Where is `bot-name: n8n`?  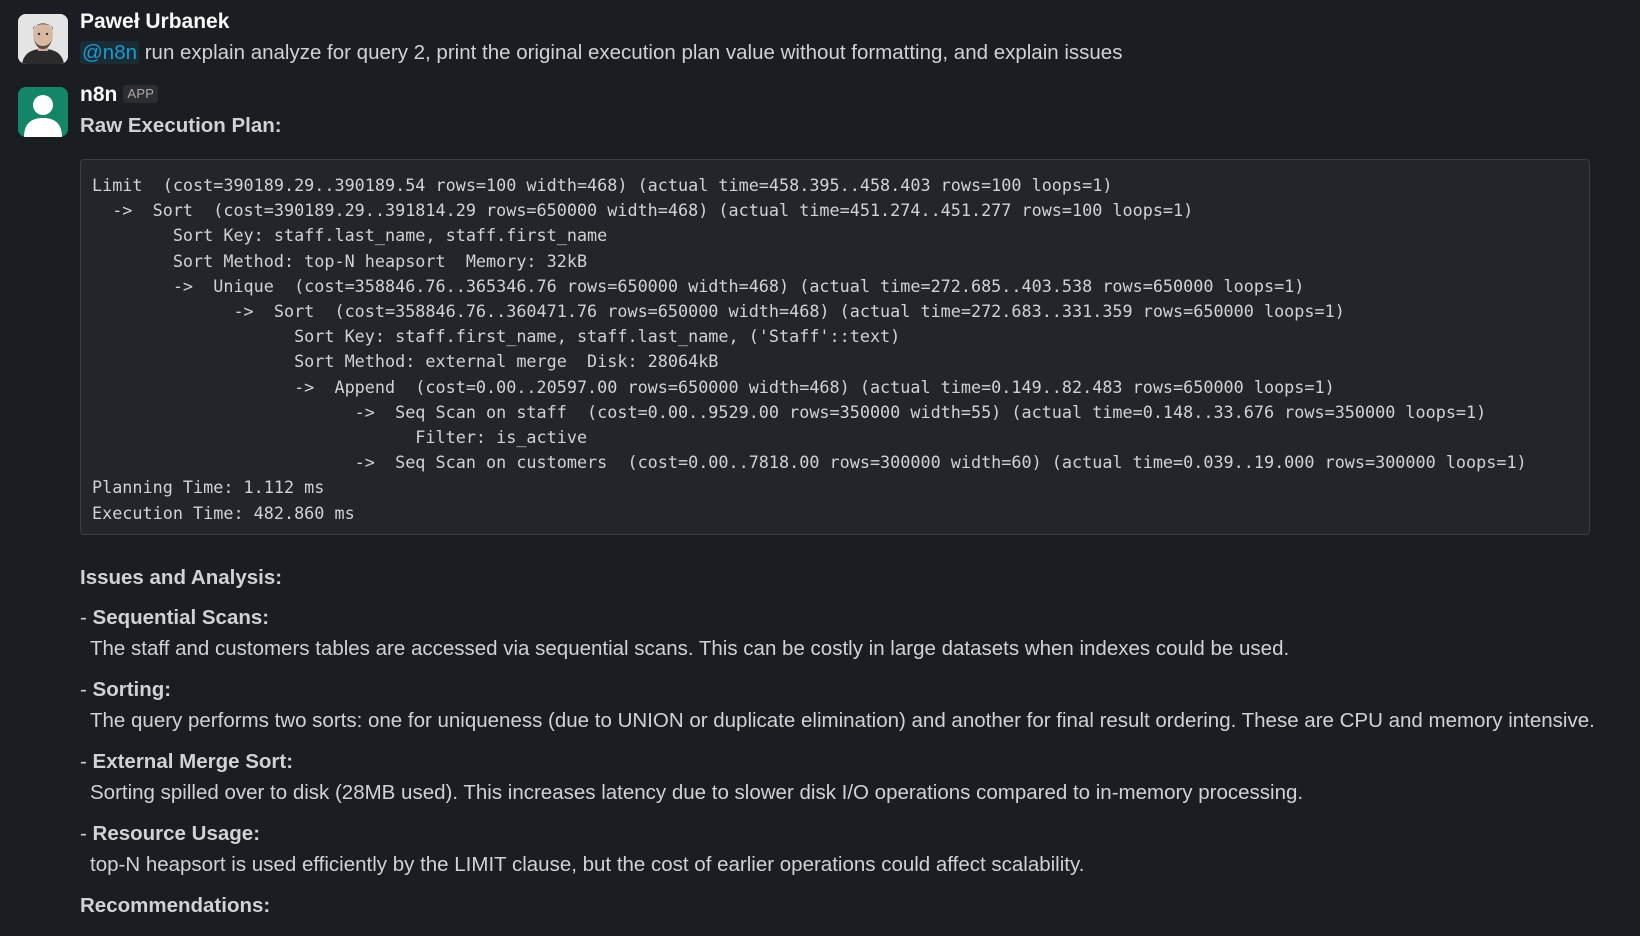 bot-name: n8n is located at coordinates (98, 94).